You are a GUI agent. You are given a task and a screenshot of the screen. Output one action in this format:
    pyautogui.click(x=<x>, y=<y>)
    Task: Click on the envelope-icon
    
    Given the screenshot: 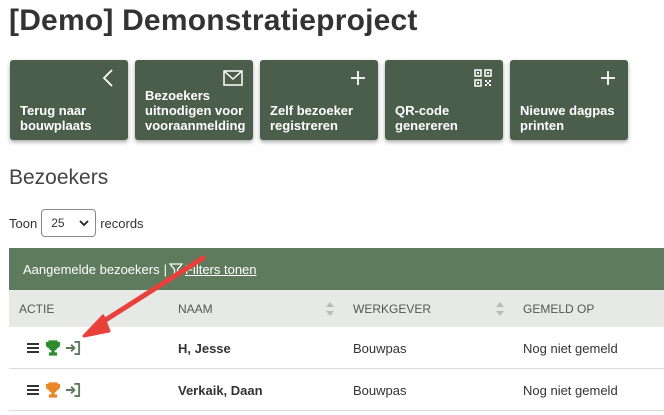 What is the action you would take?
    pyautogui.click(x=233, y=78)
    